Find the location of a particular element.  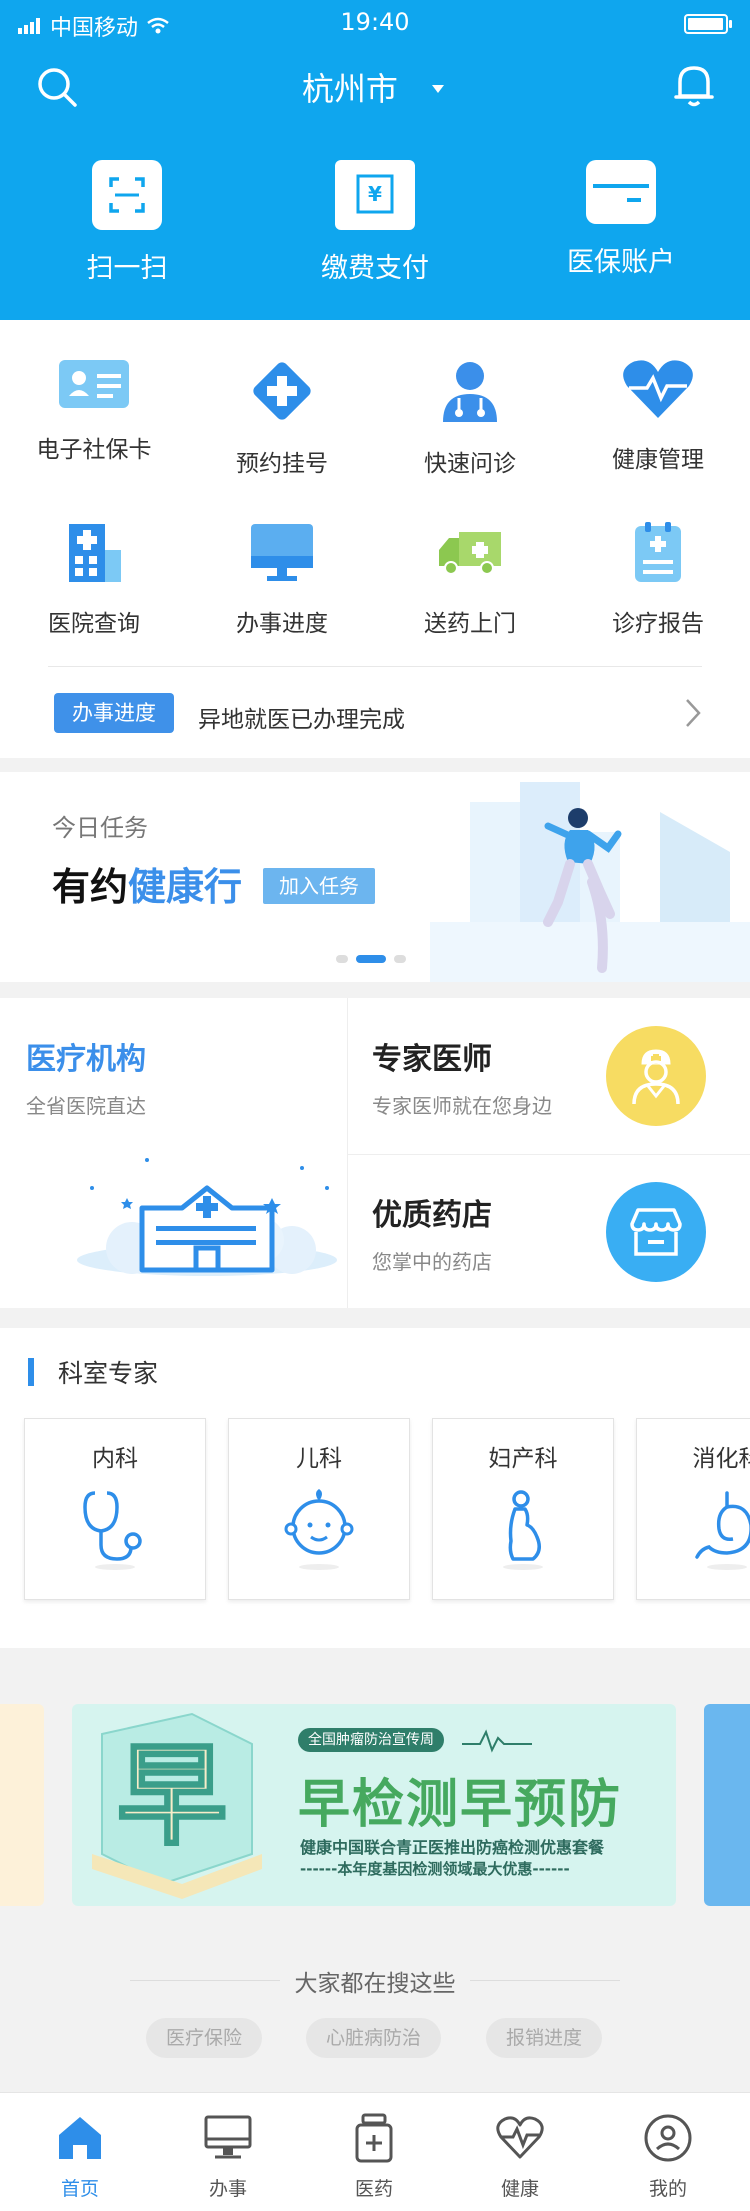

dept-card-obstetrics: 妇产科 is located at coordinates (523, 1509).